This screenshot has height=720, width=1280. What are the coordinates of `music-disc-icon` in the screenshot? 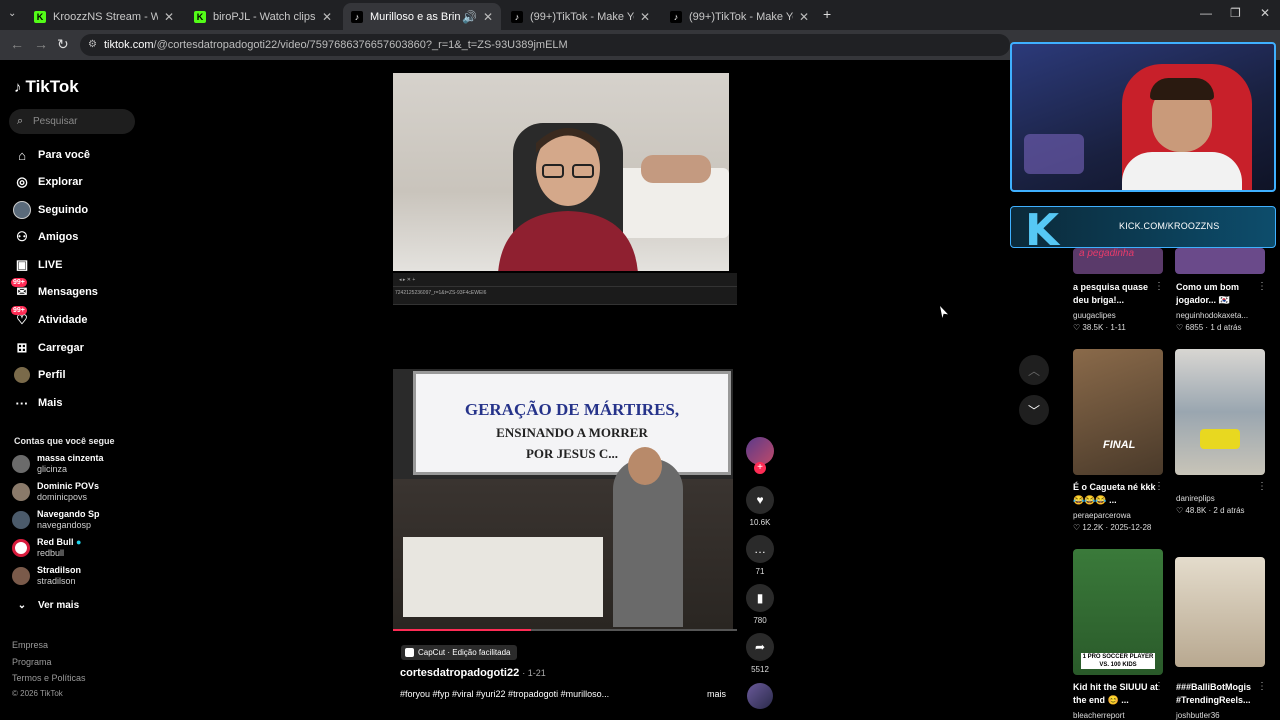 It's located at (760, 696).